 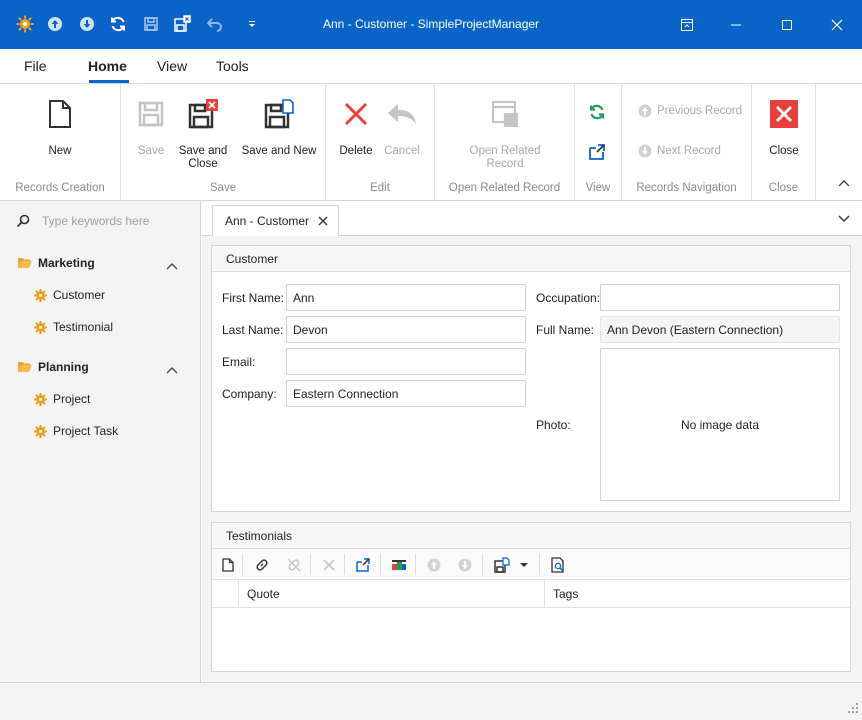 What do you see at coordinates (55, 24) in the screenshot?
I see `previous-record-qa-icon` at bounding box center [55, 24].